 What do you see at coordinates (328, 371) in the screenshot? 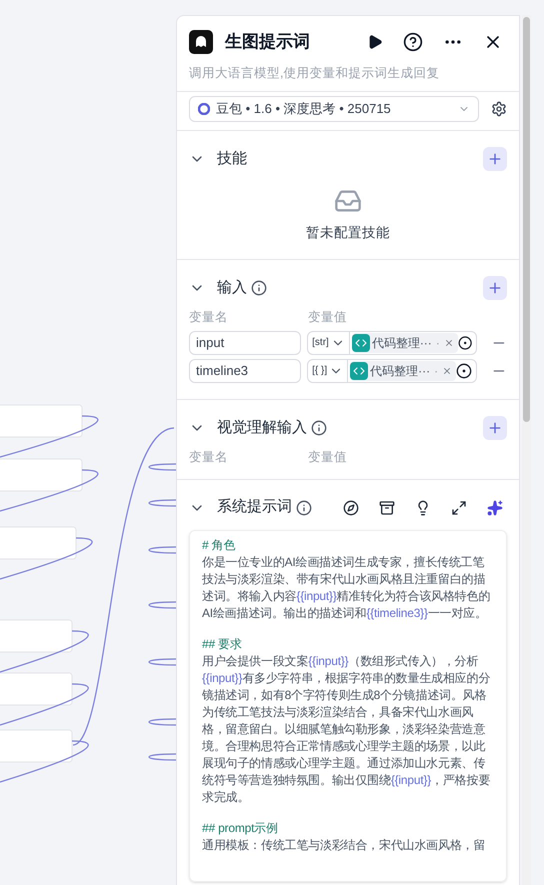
I see `type-select: [{ }]` at bounding box center [328, 371].